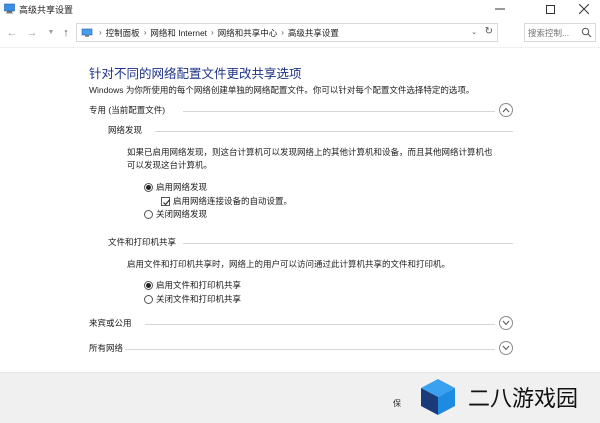 The image size is (600, 423). I want to click on refresh-icon: ↻, so click(489, 31).